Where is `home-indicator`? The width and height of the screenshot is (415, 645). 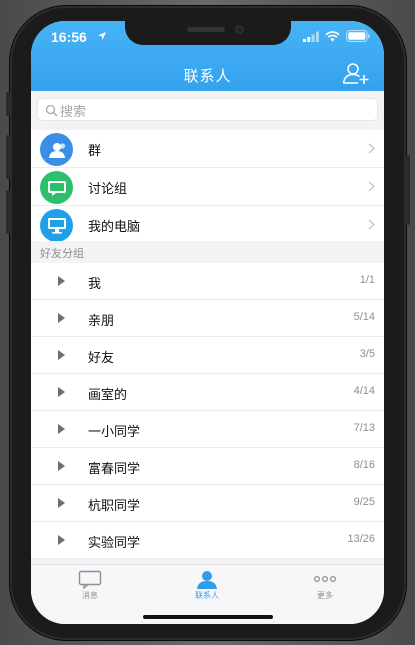
home-indicator is located at coordinates (208, 617).